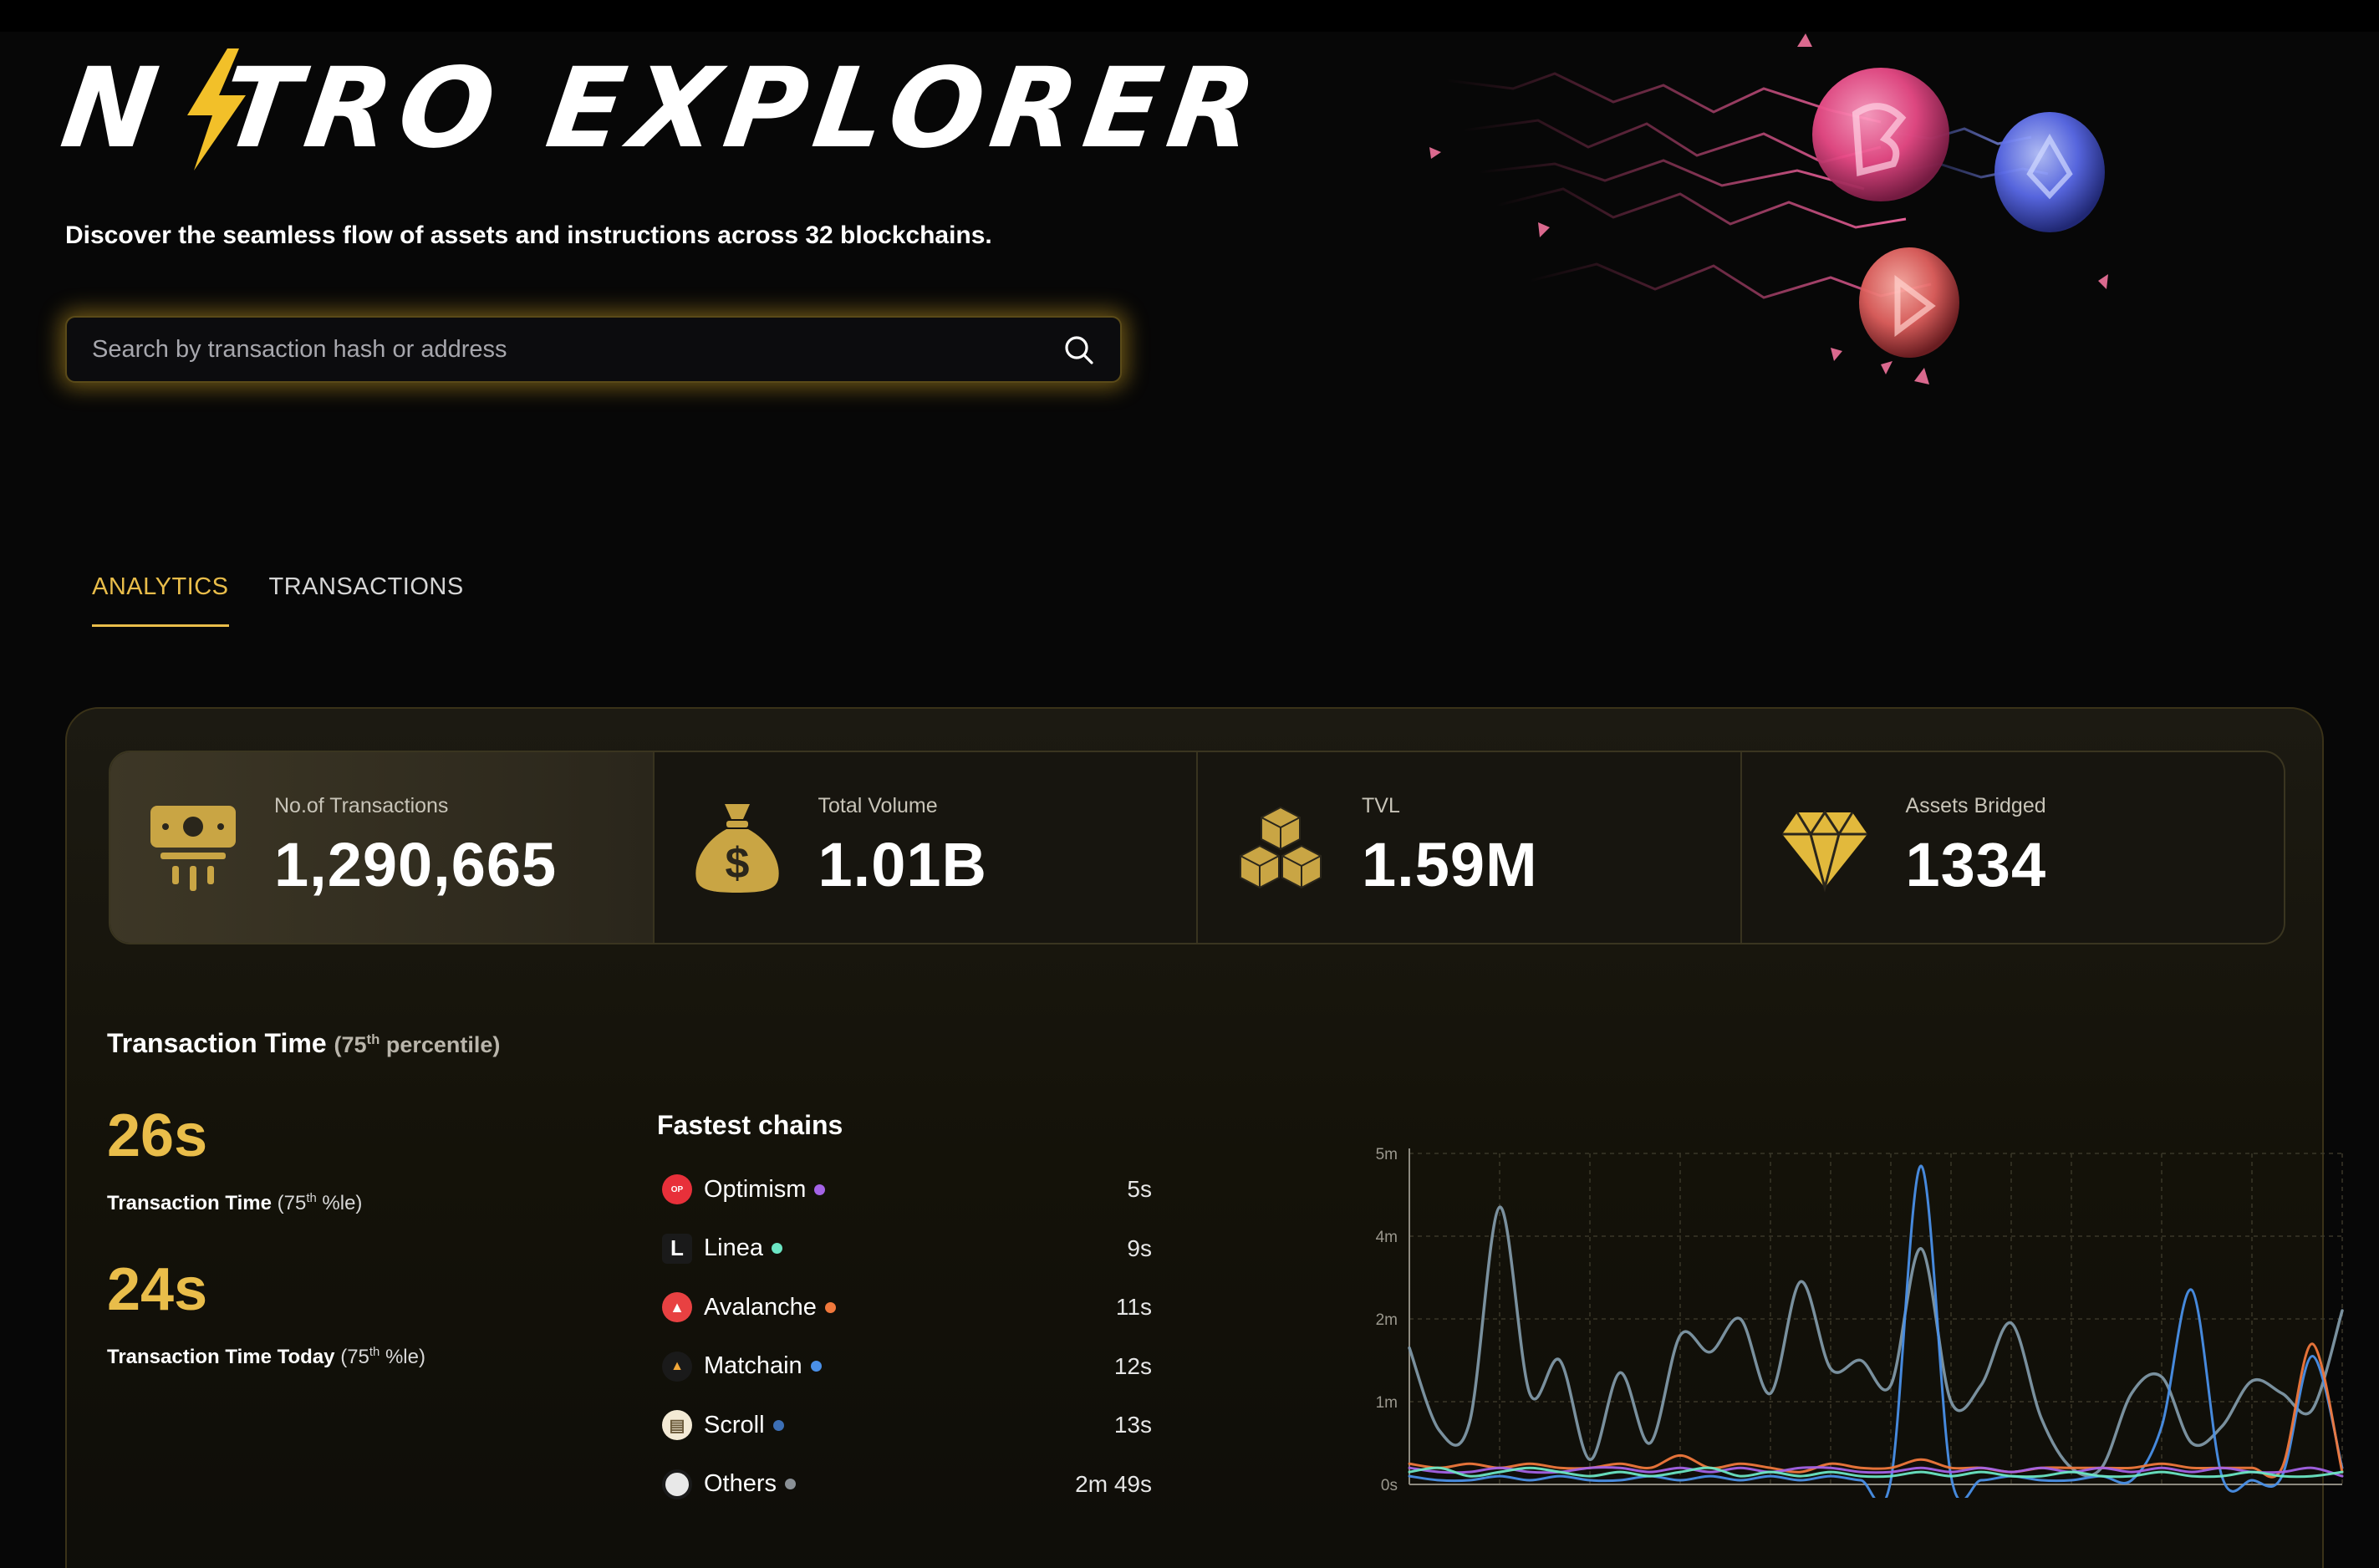 The width and height of the screenshot is (2379, 1568). Describe the element at coordinates (1679, 1497) in the screenshot. I see `x-tick-label: 27 Aug` at that location.